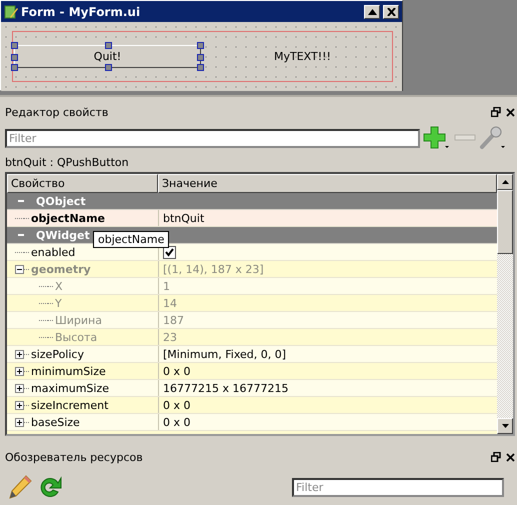 The image size is (517, 505). I want to click on property-name: objectName, so click(68, 218).